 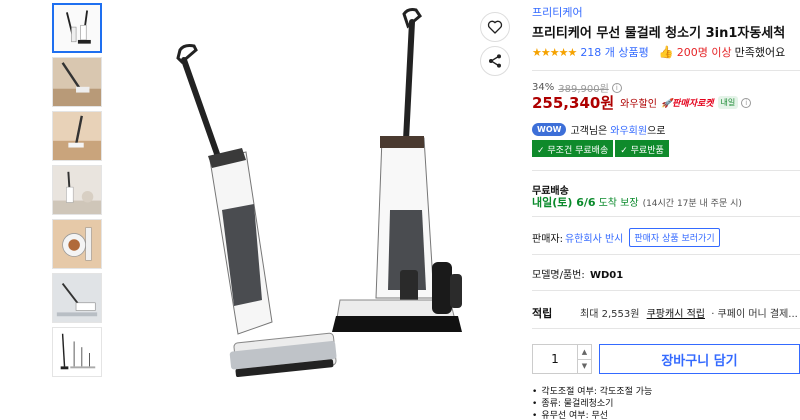 What do you see at coordinates (547, 239) in the screenshot?
I see `seller-label: 판매자:` at bounding box center [547, 239].